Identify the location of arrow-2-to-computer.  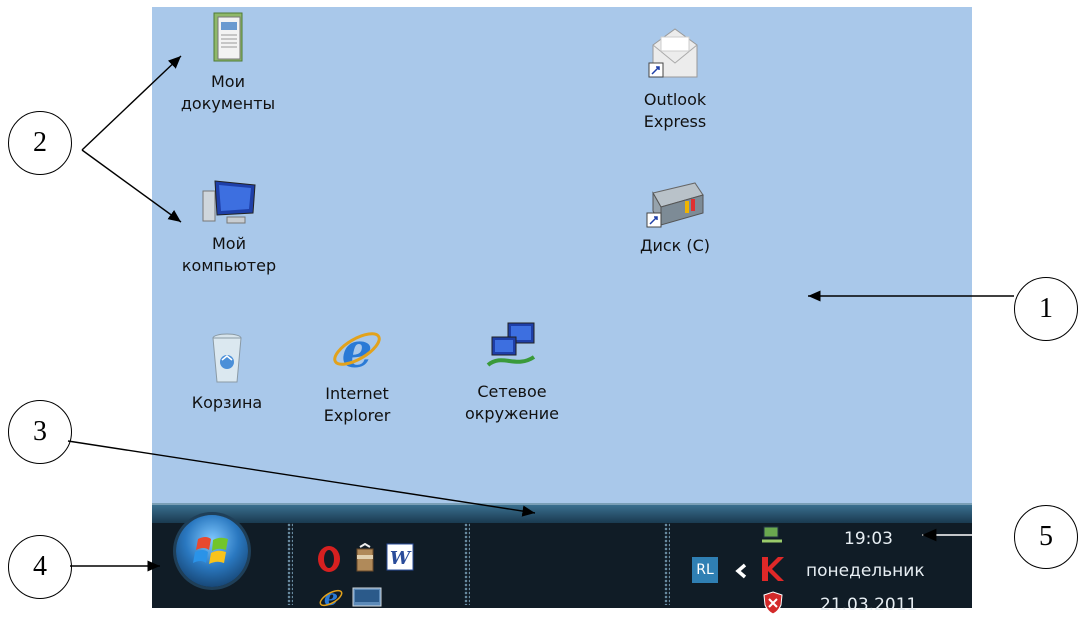
(131, 186).